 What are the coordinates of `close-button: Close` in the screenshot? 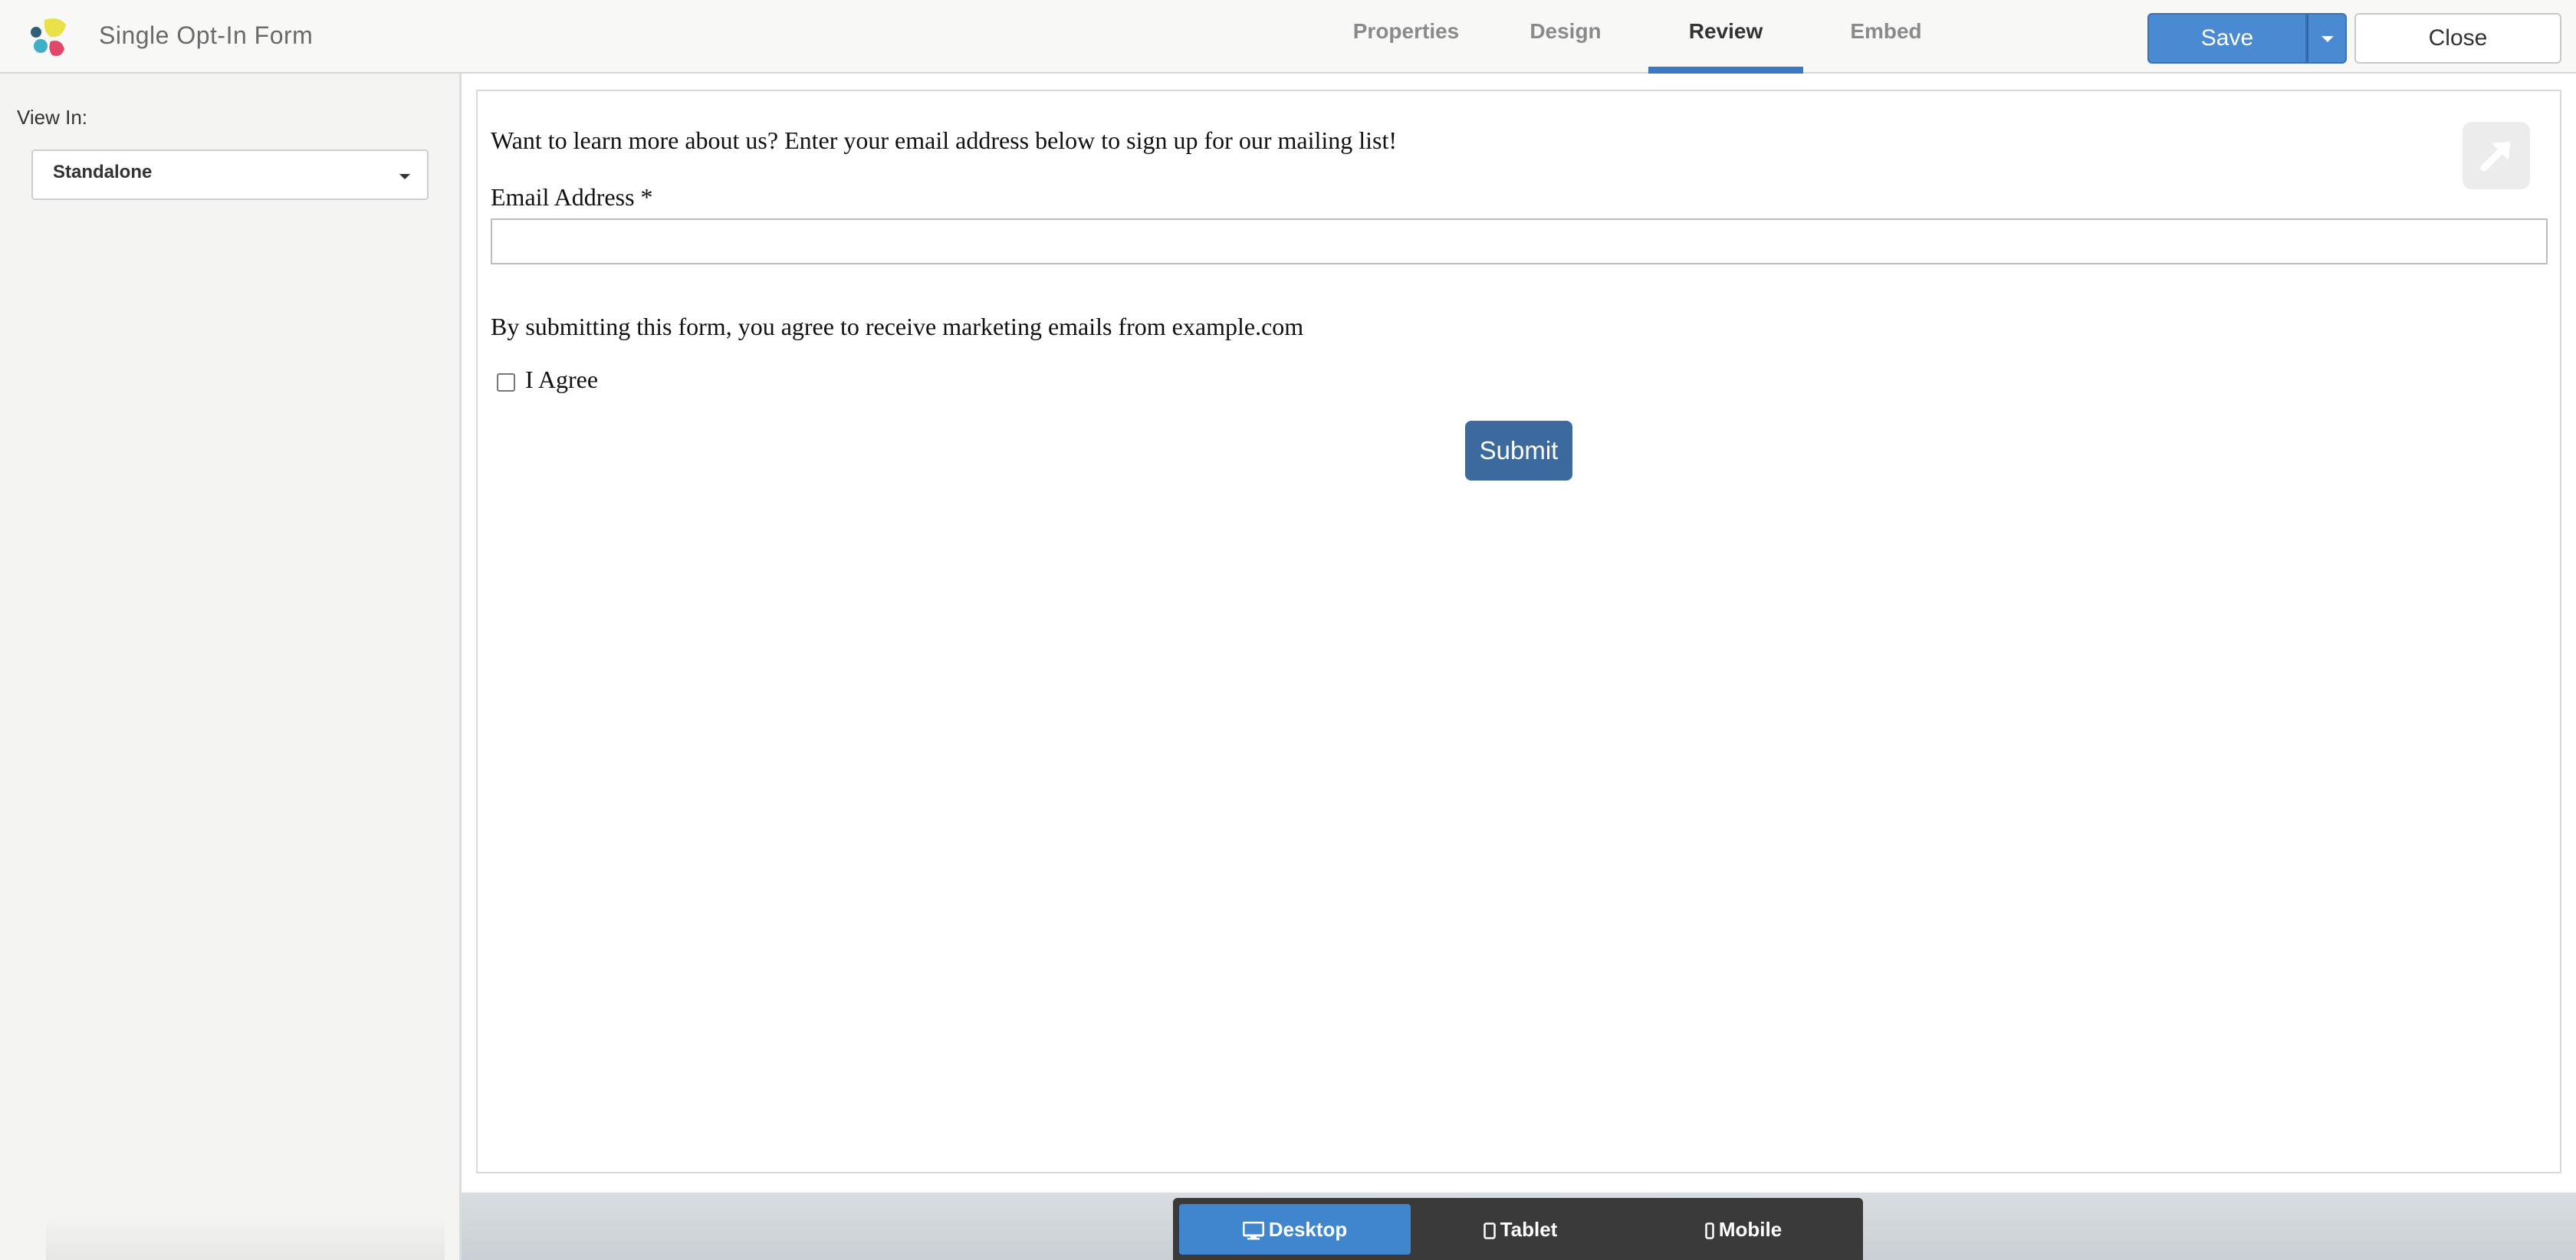 It's located at (2457, 38).